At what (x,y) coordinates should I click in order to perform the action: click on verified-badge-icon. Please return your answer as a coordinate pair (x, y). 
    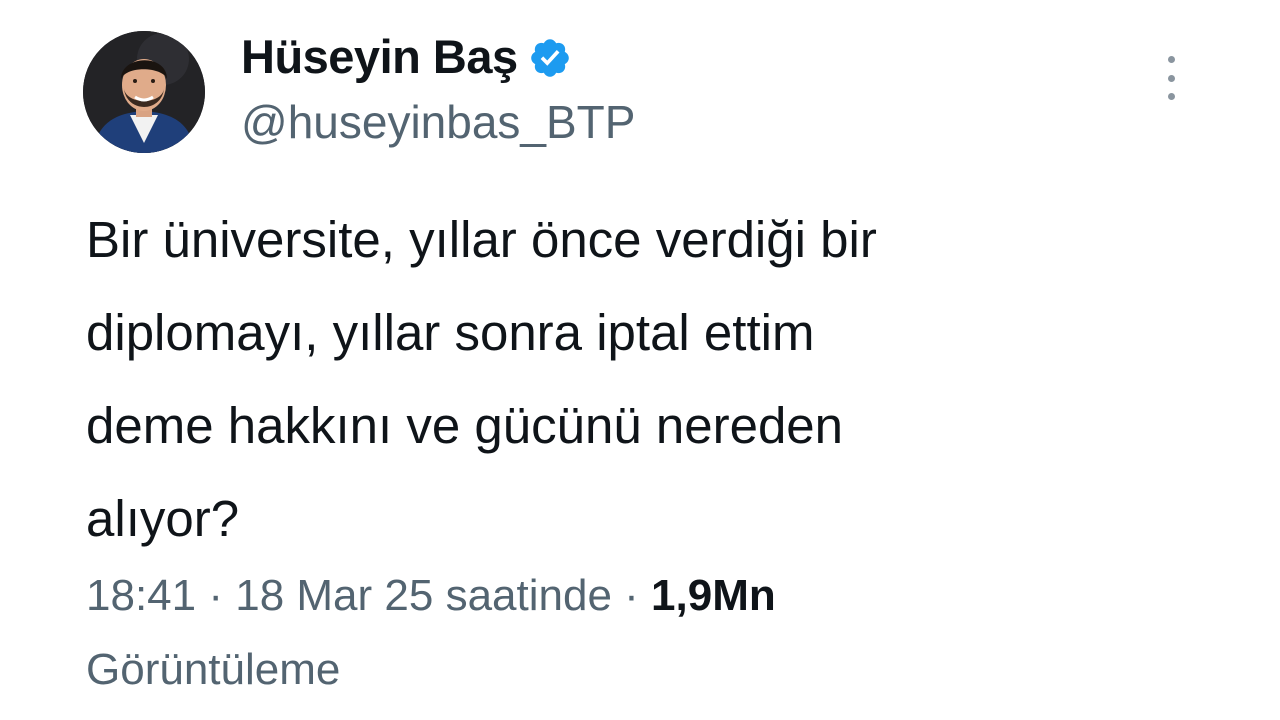
    Looking at the image, I should click on (550, 58).